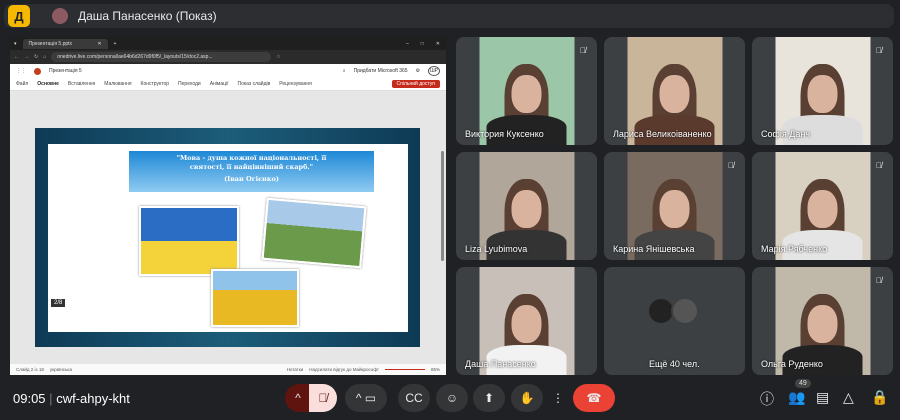 This screenshot has height=420, width=900. What do you see at coordinates (792, 364) in the screenshot?
I see `participant-name: Ольга Руденко` at bounding box center [792, 364].